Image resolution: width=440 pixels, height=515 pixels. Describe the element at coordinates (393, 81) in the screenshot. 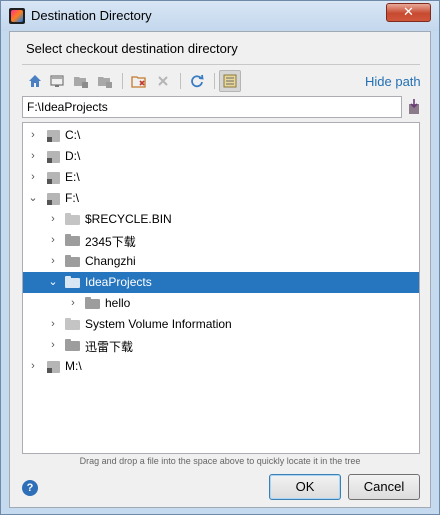

I see `hide-path-link: Hide path` at that location.